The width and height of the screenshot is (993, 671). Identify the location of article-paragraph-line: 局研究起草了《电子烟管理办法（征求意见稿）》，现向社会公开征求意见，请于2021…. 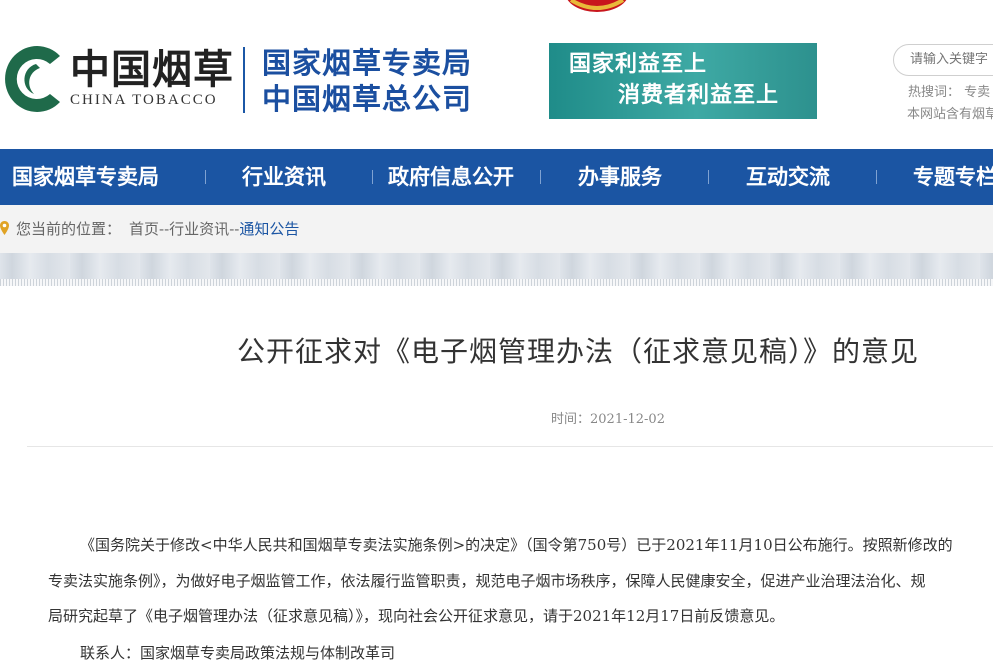
(416, 616).